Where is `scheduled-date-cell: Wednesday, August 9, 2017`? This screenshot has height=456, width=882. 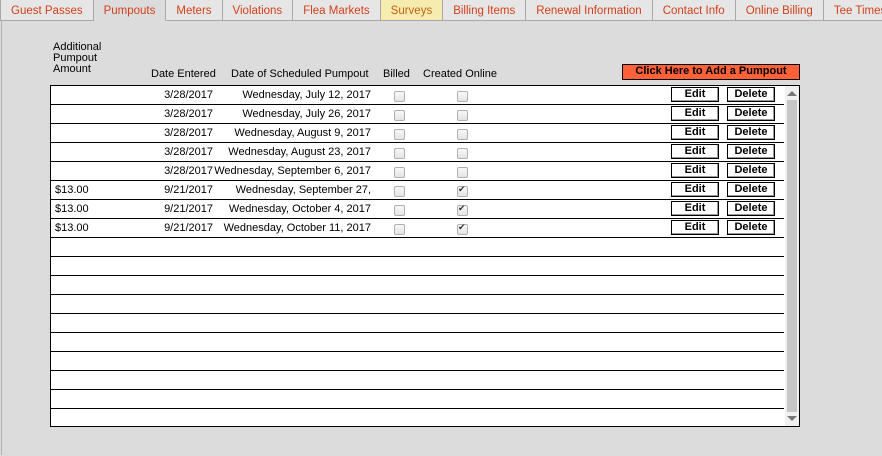 scheduled-date-cell: Wednesday, August 9, 2017 is located at coordinates (302, 133).